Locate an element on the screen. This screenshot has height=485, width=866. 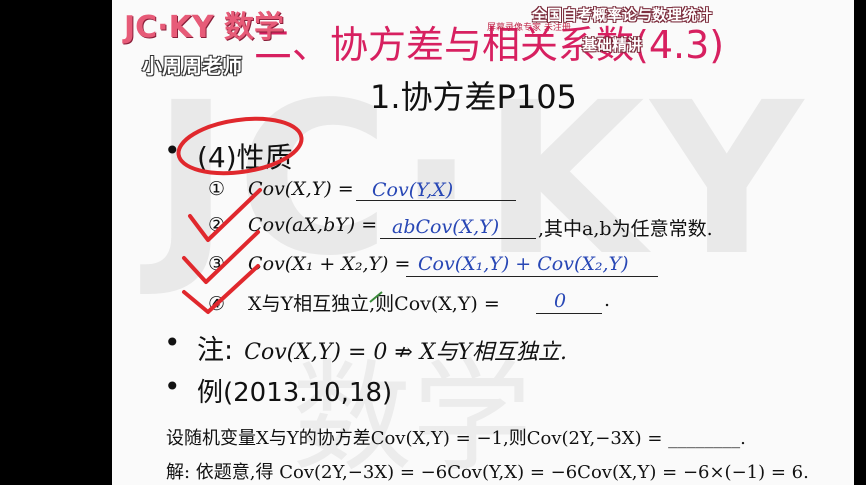
item-formula: Cov(X,Y) = is located at coordinates (301, 189).